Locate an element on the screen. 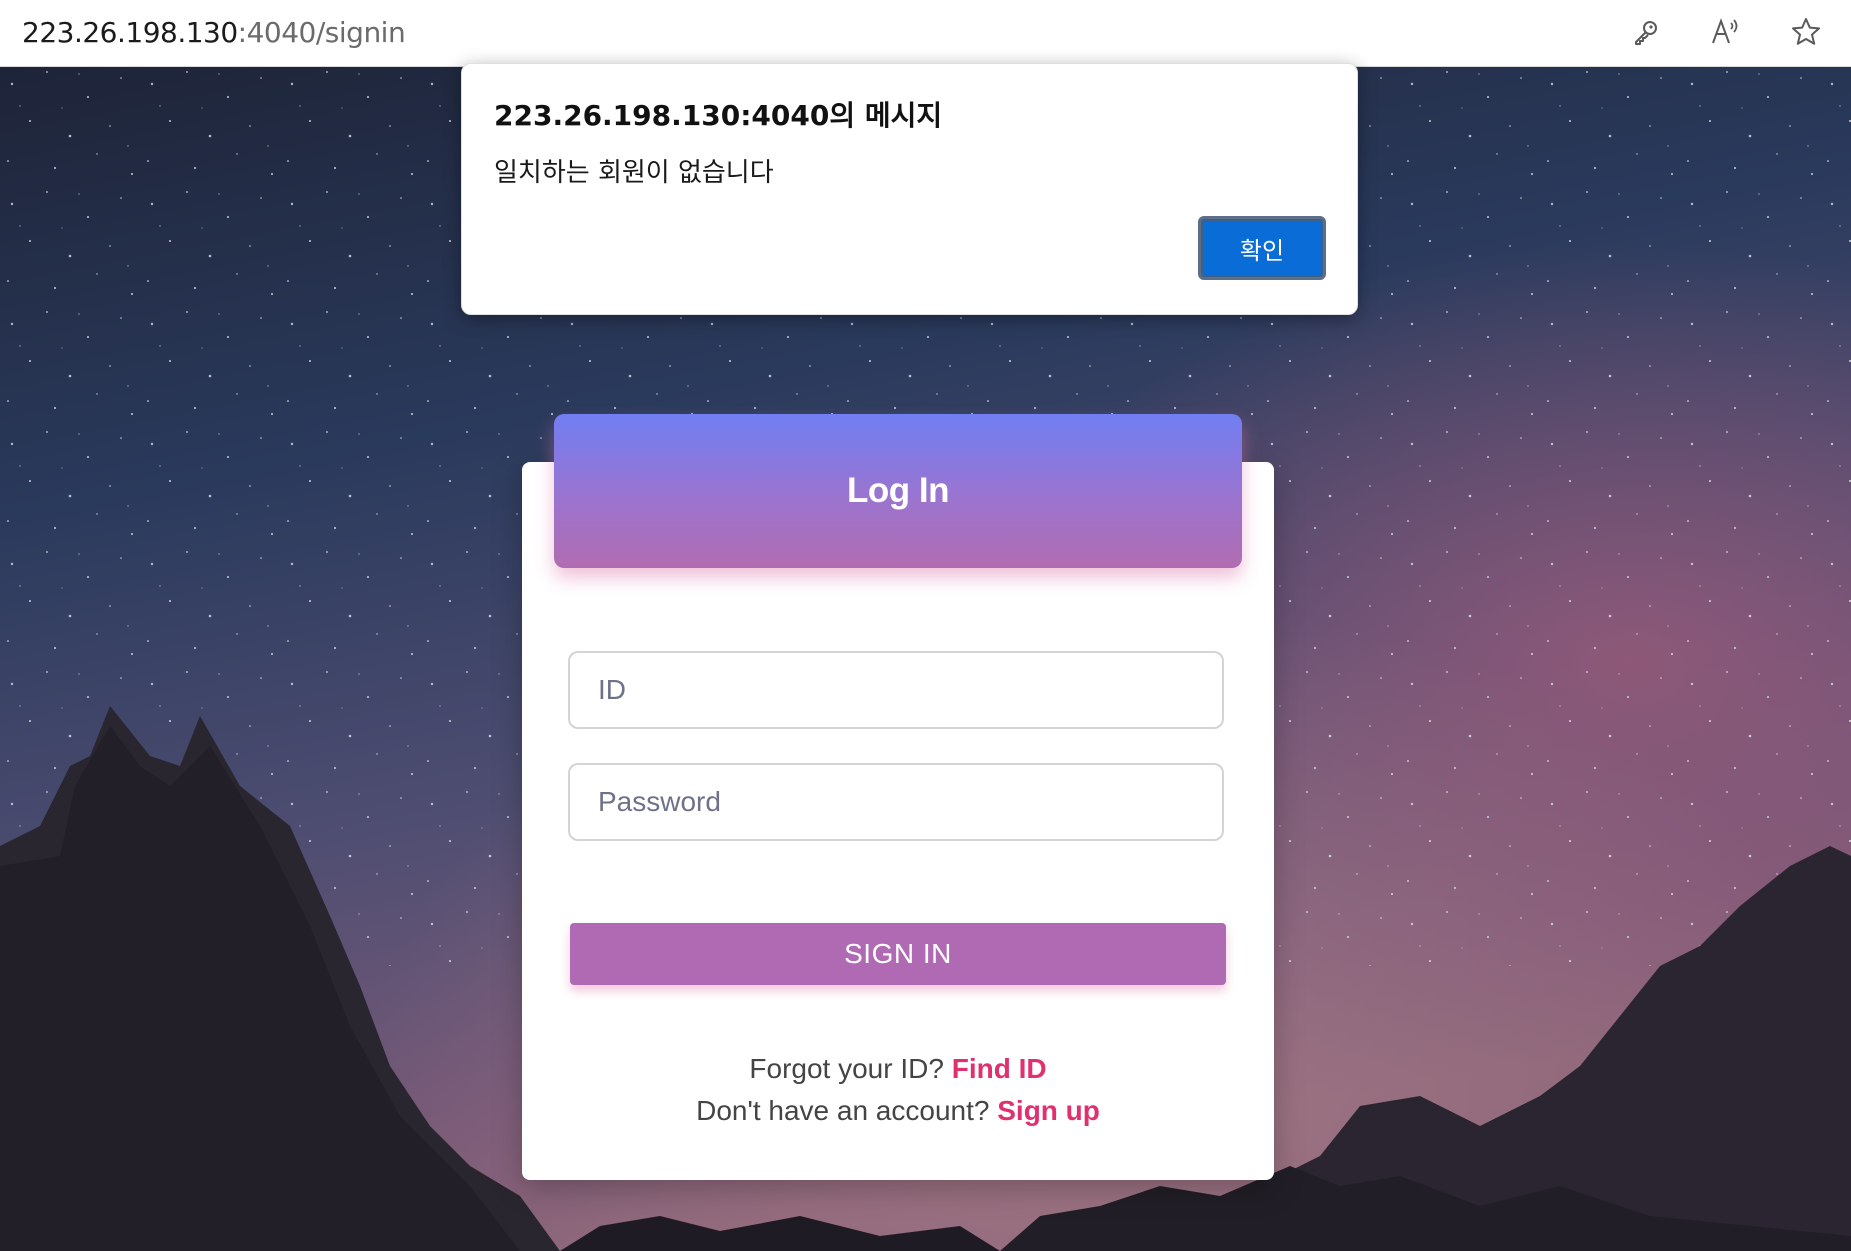 This screenshot has height=1251, width=1851. browser-address-bar: 223.26.198.130:4040/signin is located at coordinates (925, 33).